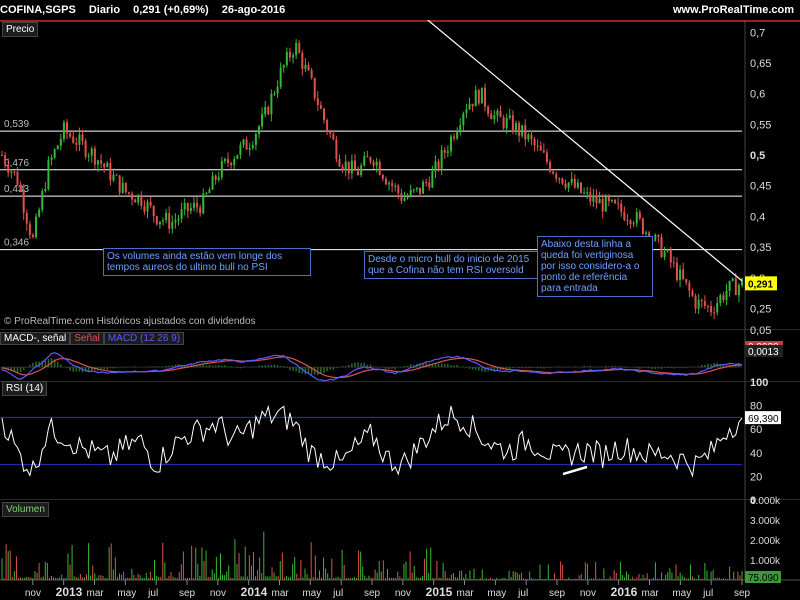 The width and height of the screenshot is (800, 600). Describe the element at coordinates (624, 592) in the screenshot. I see `x-tick-label: 2016` at that location.